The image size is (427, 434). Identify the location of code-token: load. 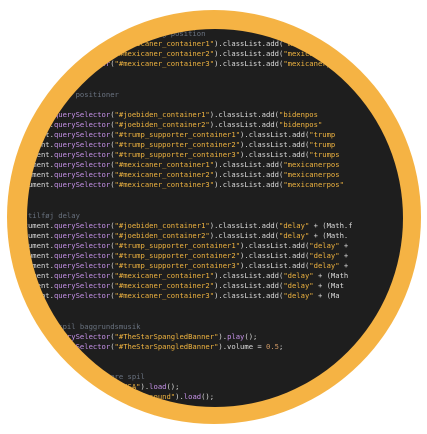
(192, 397).